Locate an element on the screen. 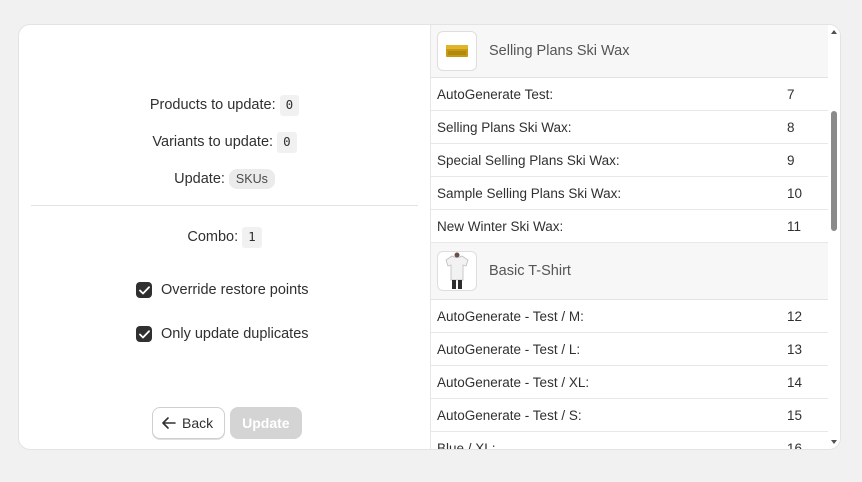  update-field-row: Update: SKUs is located at coordinates (224, 179).